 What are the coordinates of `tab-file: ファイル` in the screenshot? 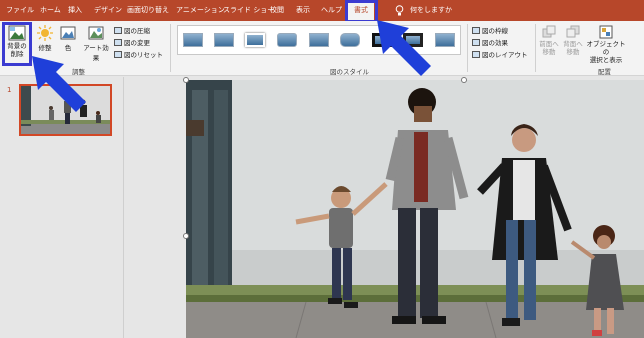 It's located at (20, 10).